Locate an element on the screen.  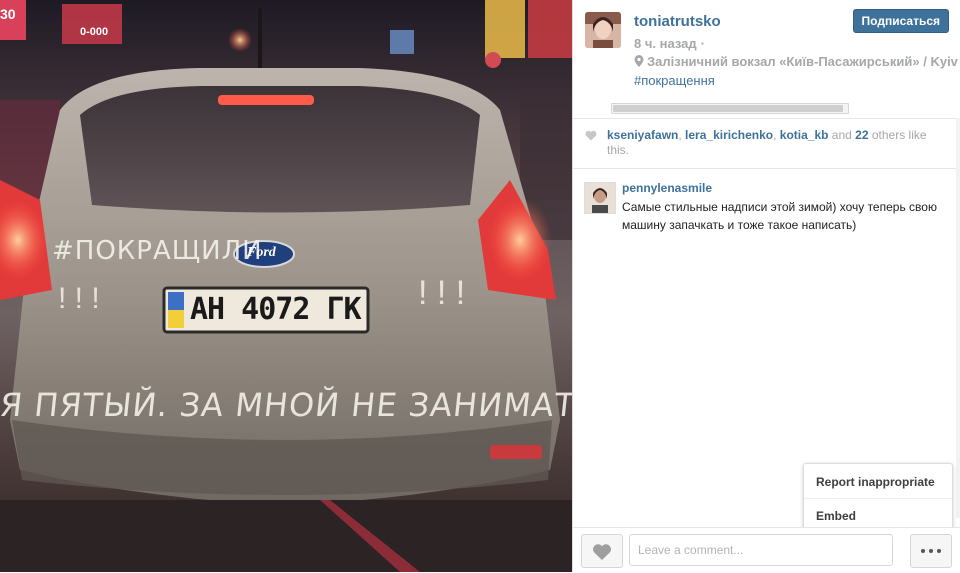
comment-avatar-image is located at coordinates (600, 198).